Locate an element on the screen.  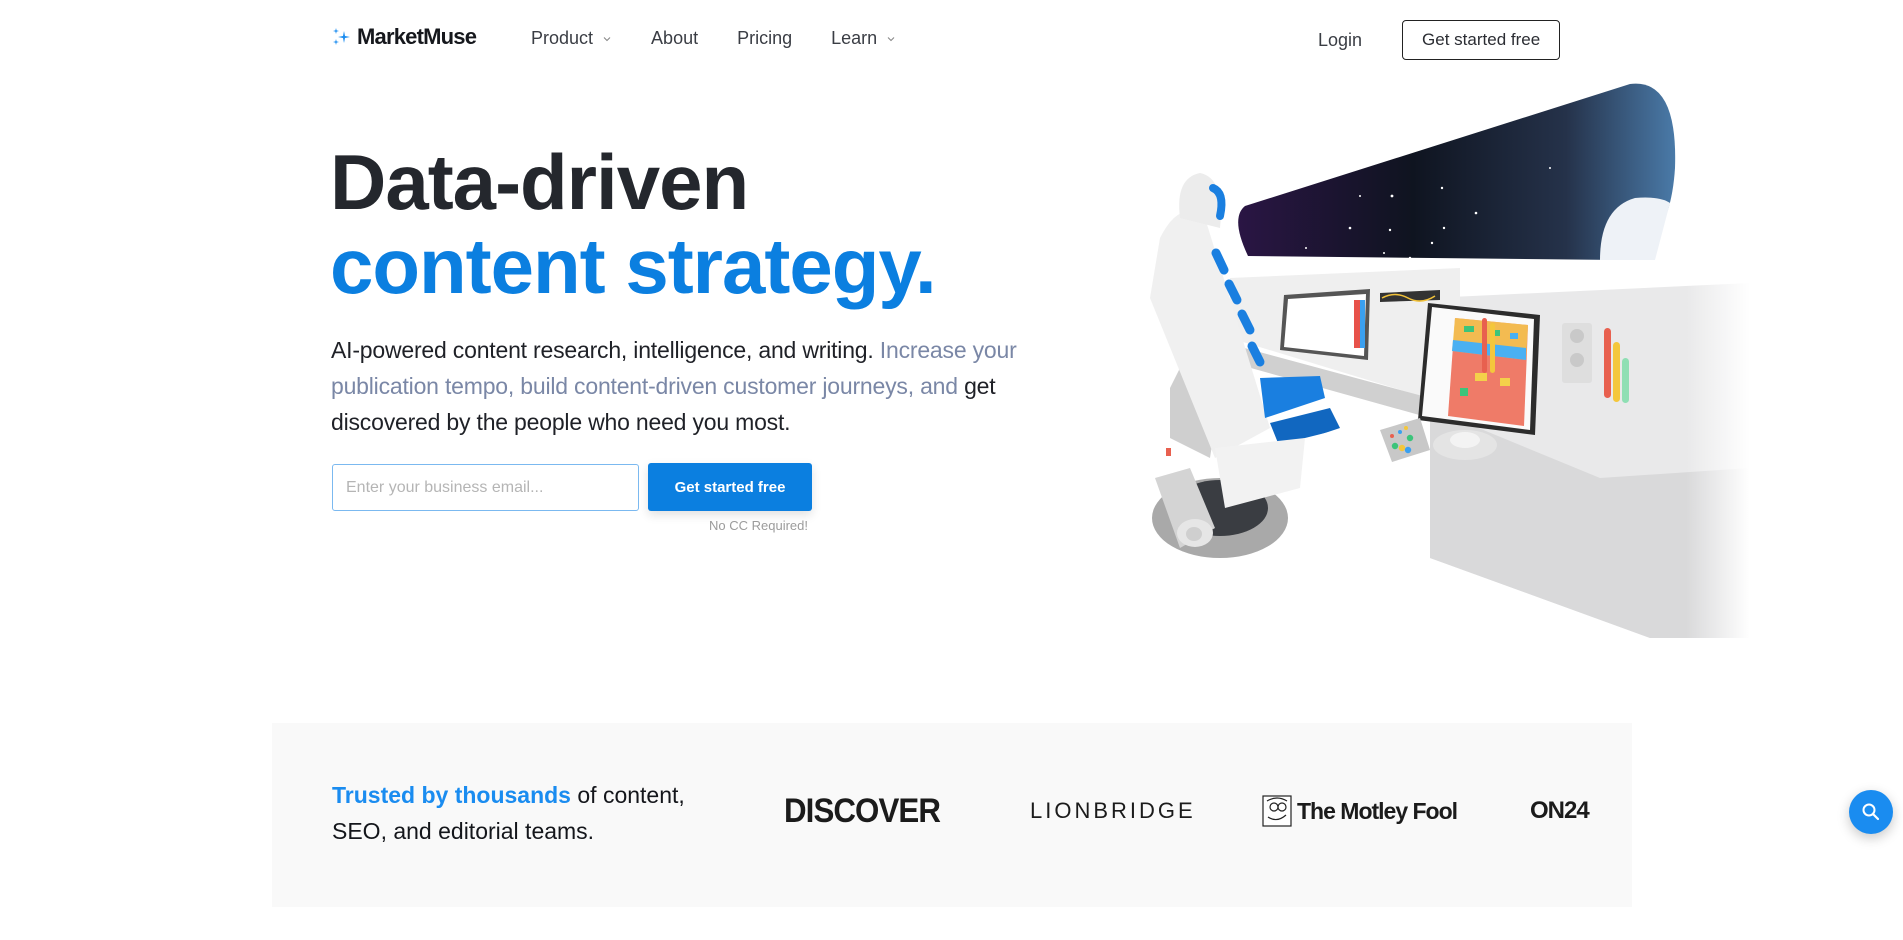
nav-product-label: Product is located at coordinates (562, 38).